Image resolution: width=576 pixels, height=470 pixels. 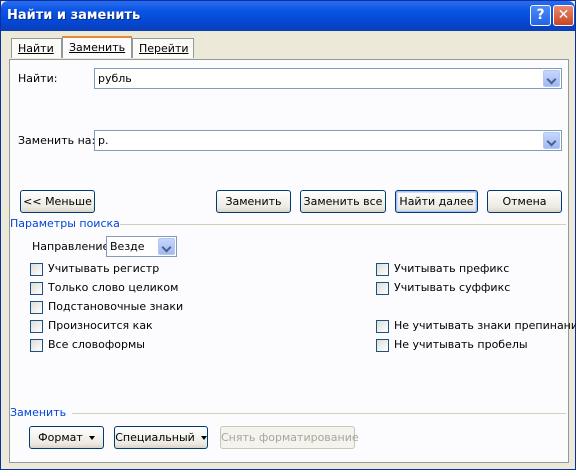 What do you see at coordinates (319, 413) in the screenshot?
I see `replace-section-divider` at bounding box center [319, 413].